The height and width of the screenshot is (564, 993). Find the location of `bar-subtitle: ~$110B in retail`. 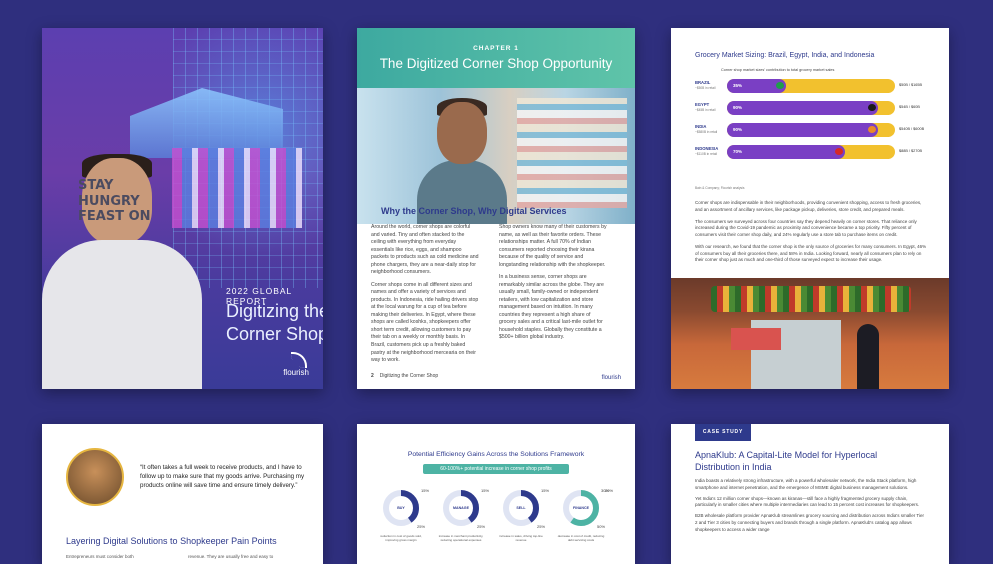

bar-subtitle: ~$110B in retail is located at coordinates (706, 154).